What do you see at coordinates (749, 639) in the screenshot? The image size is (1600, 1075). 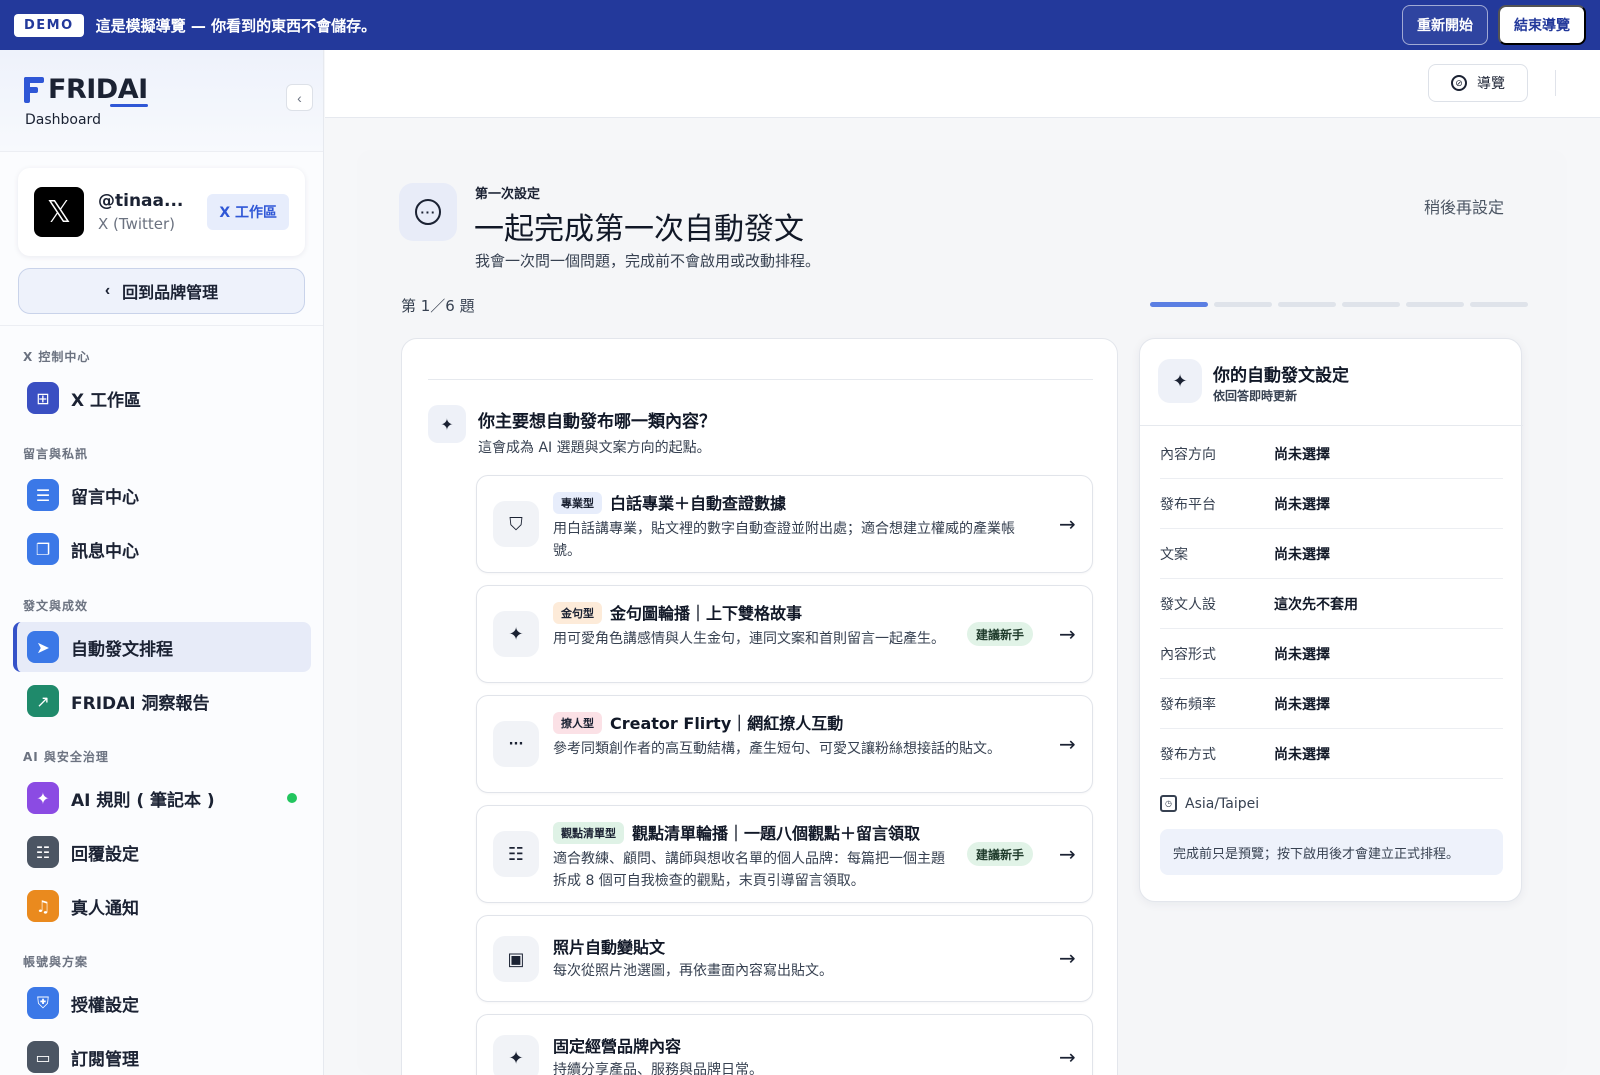 I see `option-description: 用可愛角色講感情與人生金句，連同文案和首則留言一起產生。` at bounding box center [749, 639].